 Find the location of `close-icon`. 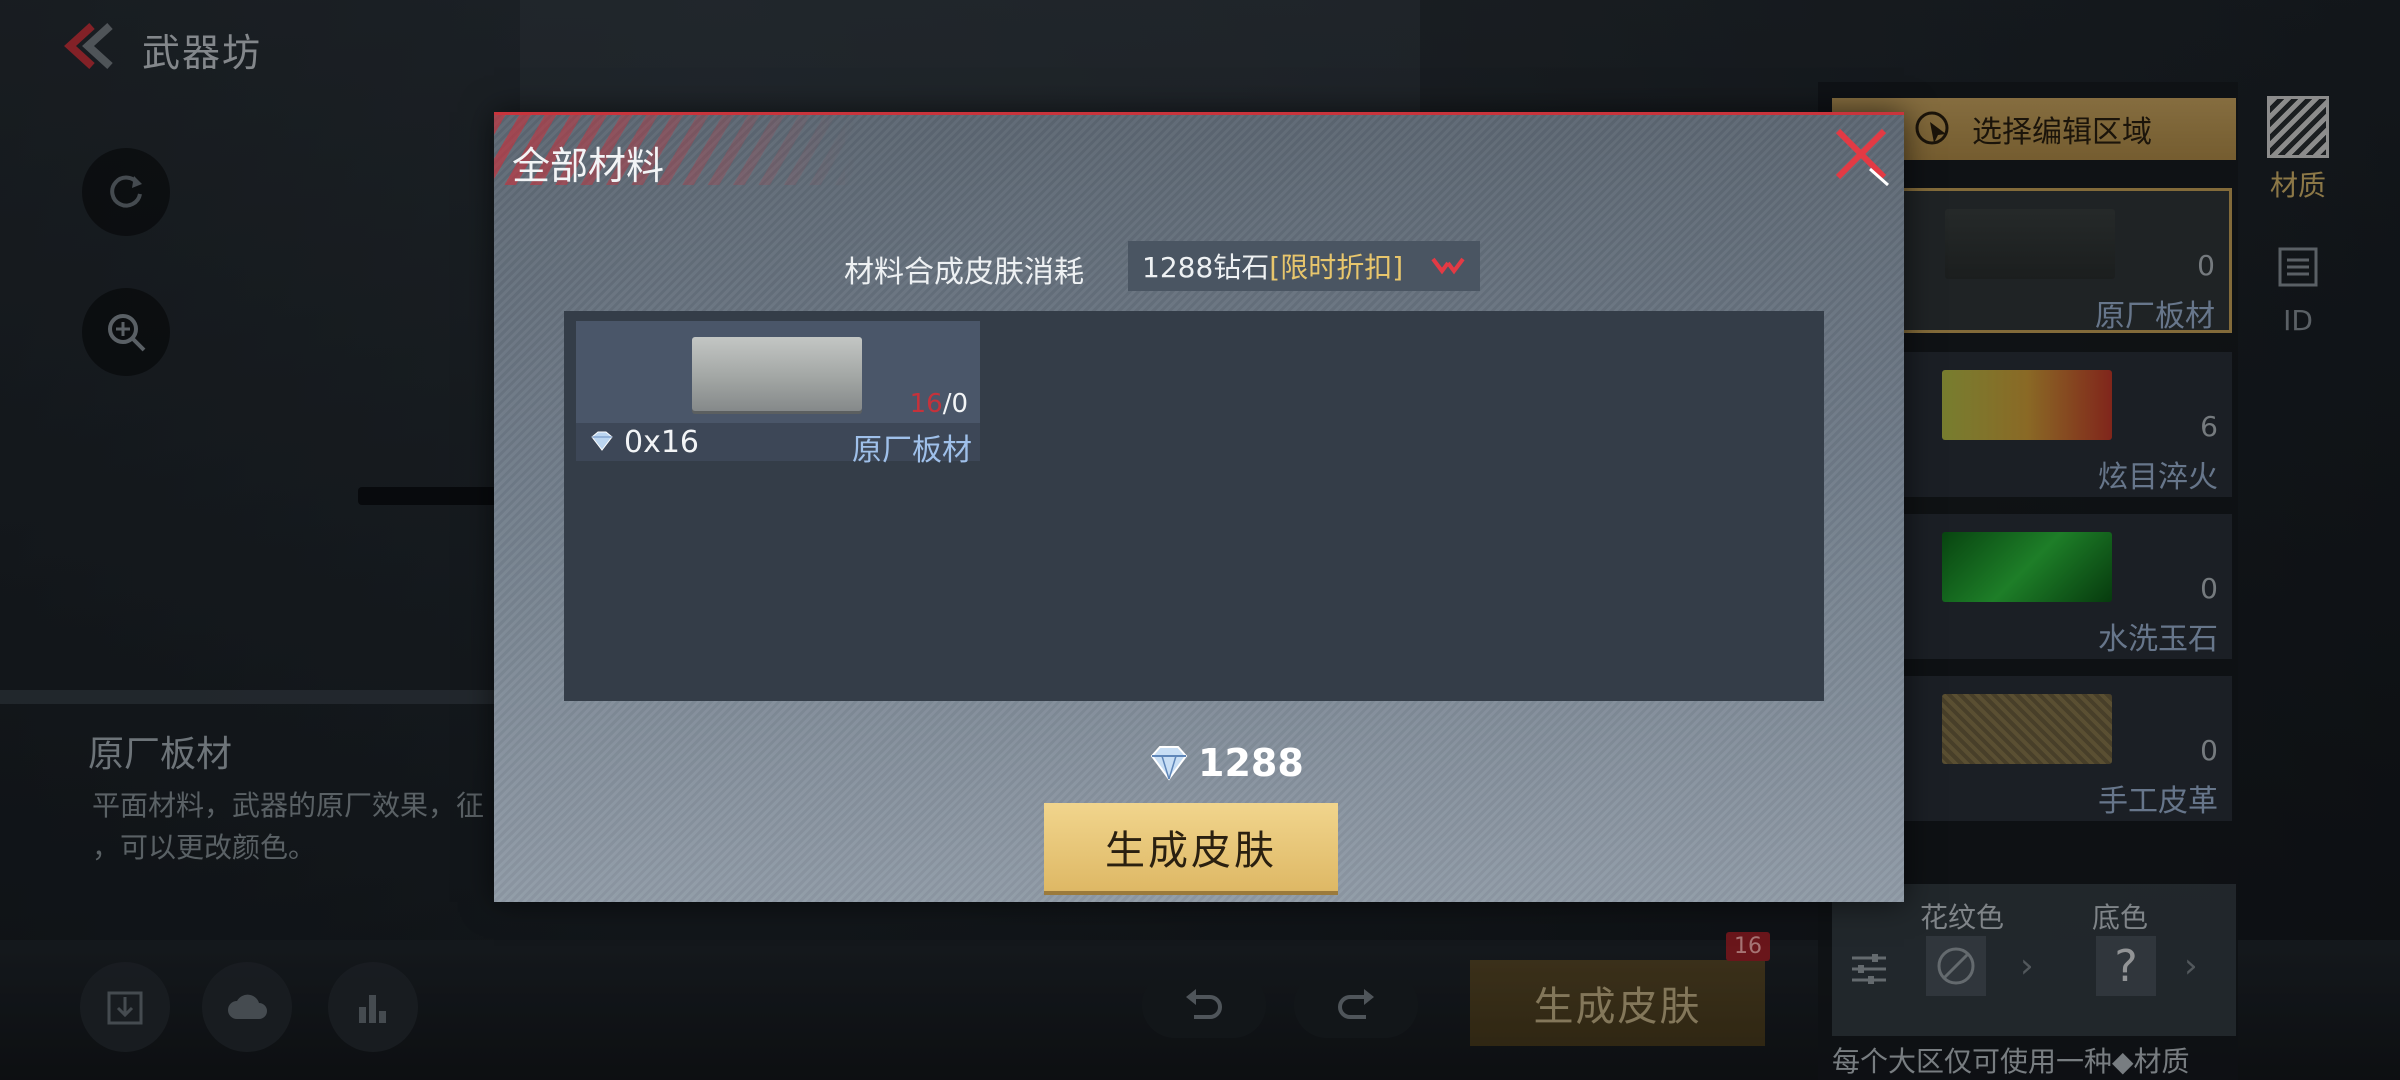

close-icon is located at coordinates (1862, 157).